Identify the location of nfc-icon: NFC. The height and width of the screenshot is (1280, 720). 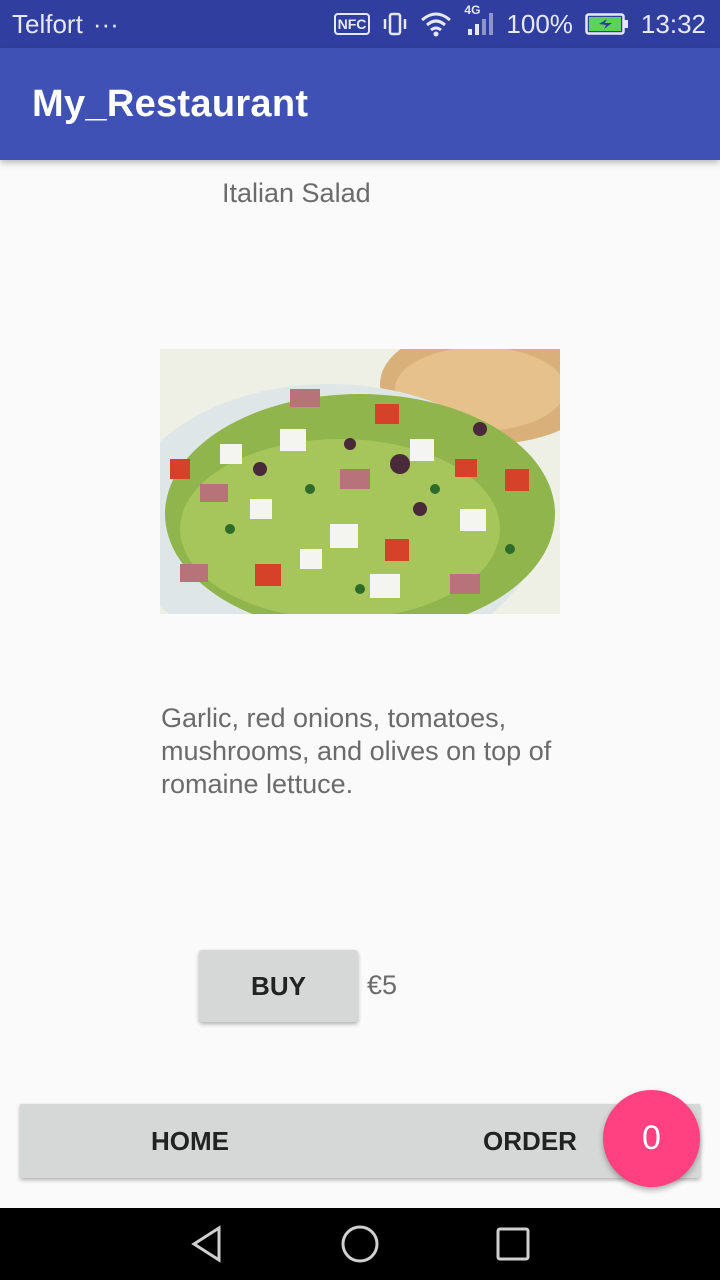
(352, 24).